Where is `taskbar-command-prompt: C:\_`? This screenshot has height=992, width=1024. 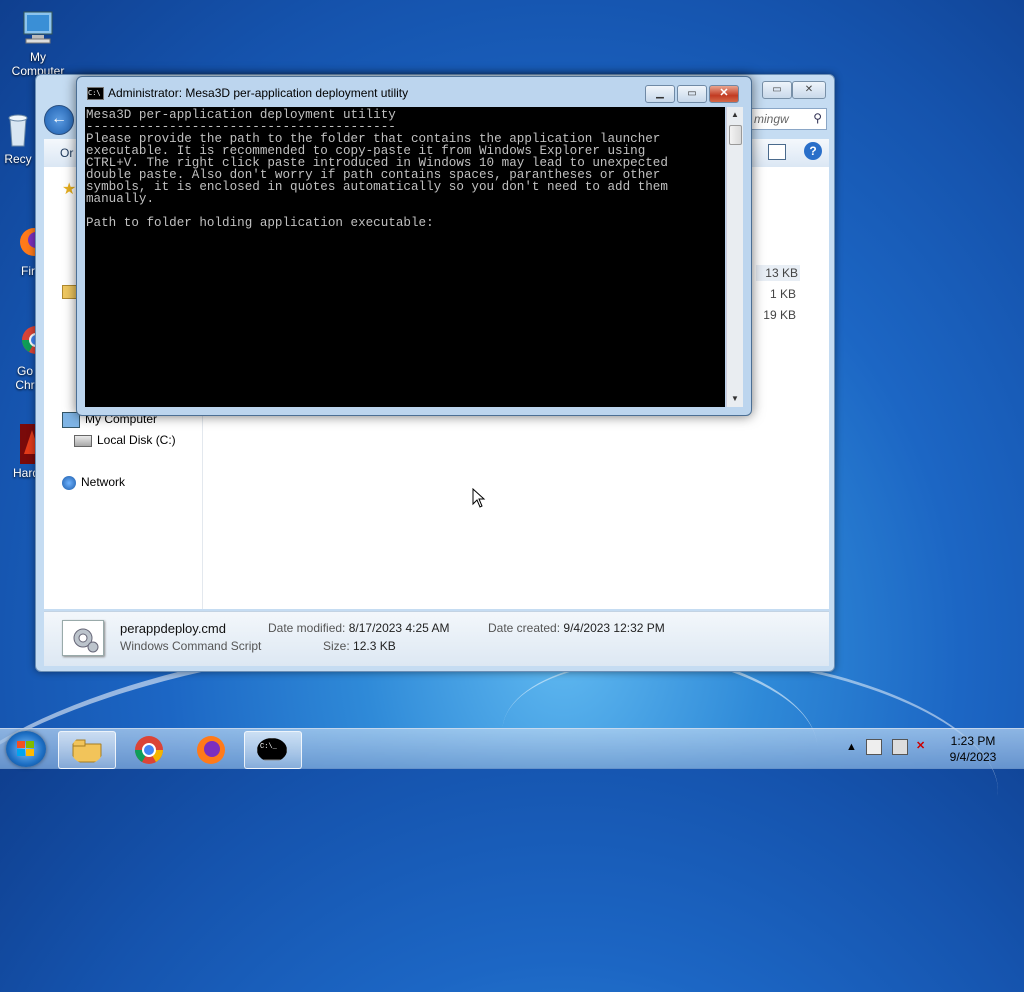
taskbar-command-prompt: C:\_ is located at coordinates (273, 750).